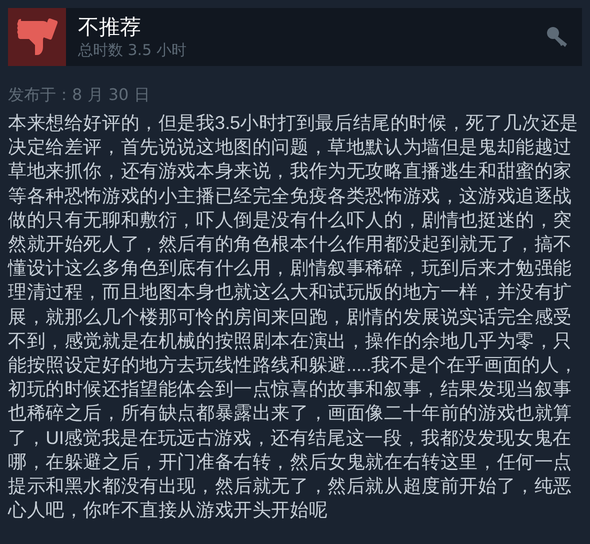 This screenshot has height=544, width=590. I want to click on posted-date: 发布于：8 月 30 日, so click(79, 95).